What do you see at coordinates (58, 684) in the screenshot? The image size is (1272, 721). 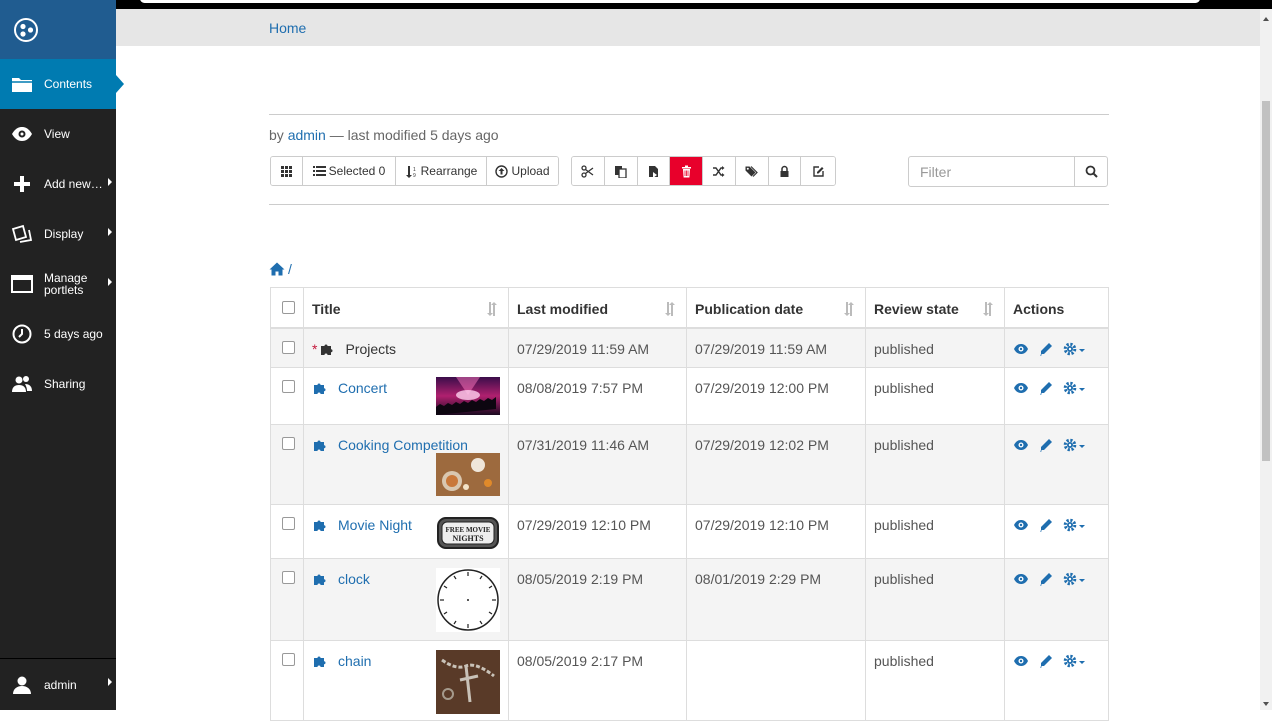 I see `toolbar-user: admin` at bounding box center [58, 684].